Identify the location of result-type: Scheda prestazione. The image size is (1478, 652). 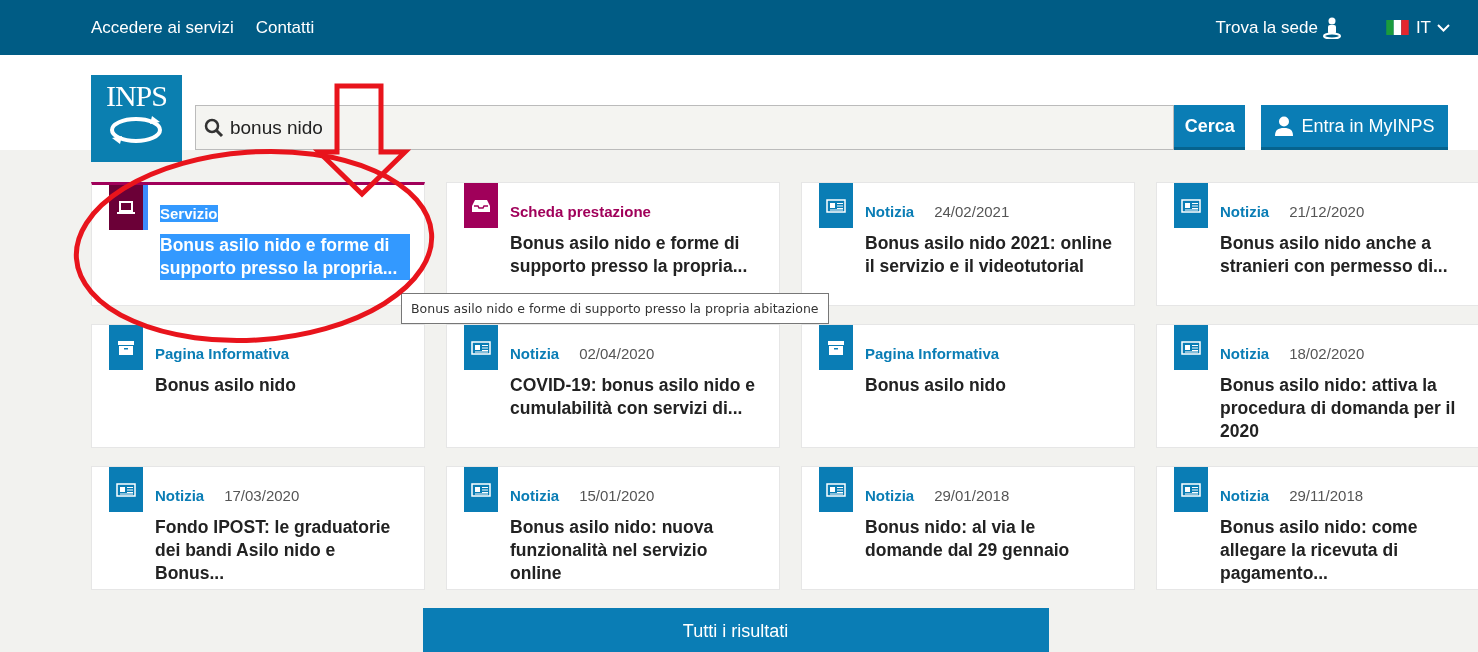
(580, 211).